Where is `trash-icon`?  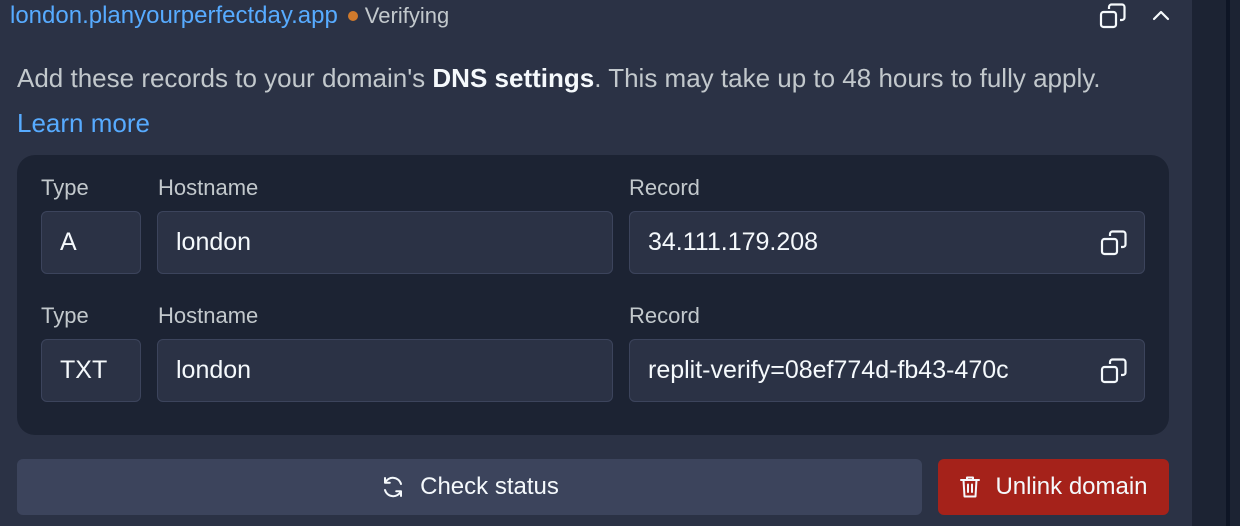
trash-icon is located at coordinates (970, 487).